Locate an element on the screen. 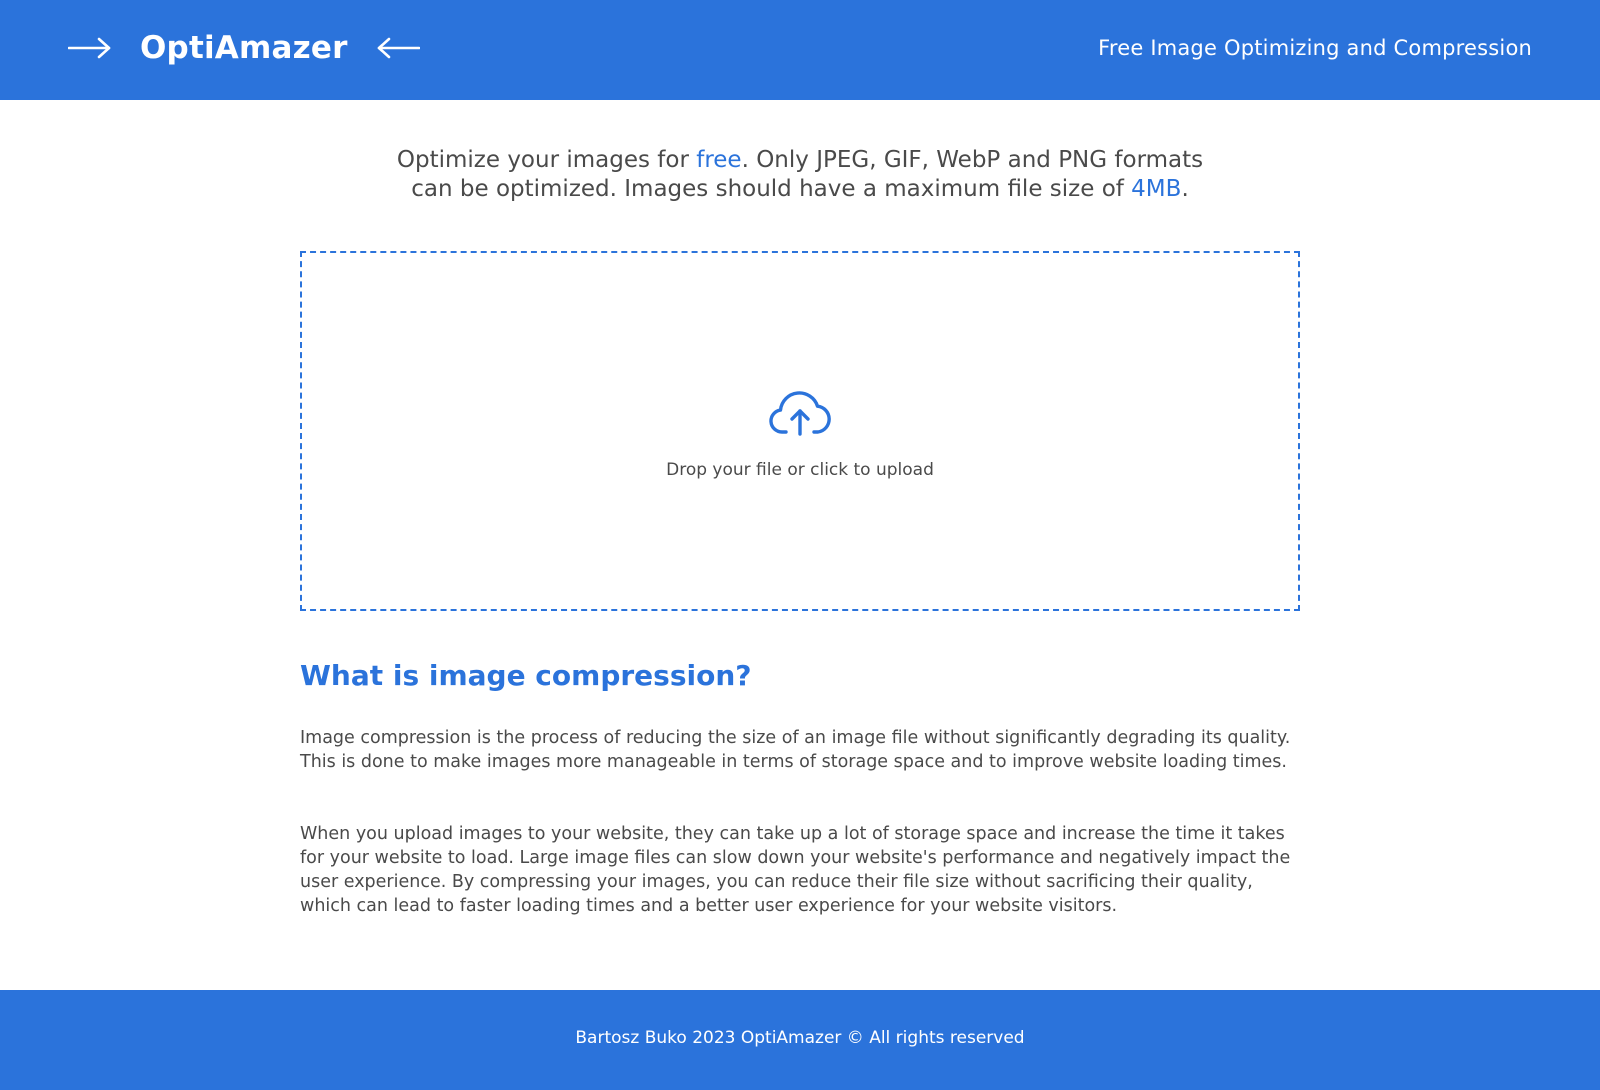  logo: OptiAmazer is located at coordinates (244, 48).